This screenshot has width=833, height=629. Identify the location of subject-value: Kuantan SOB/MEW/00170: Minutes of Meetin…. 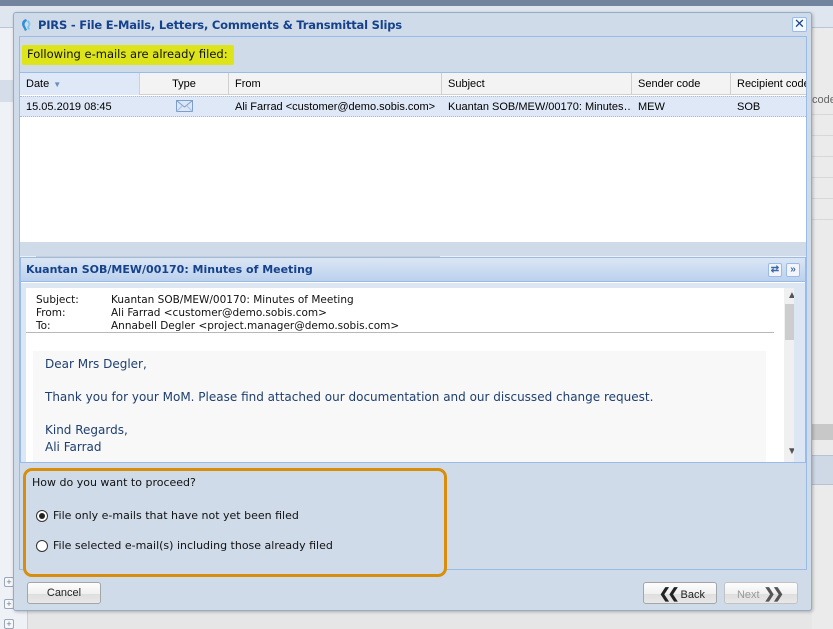
(232, 300).